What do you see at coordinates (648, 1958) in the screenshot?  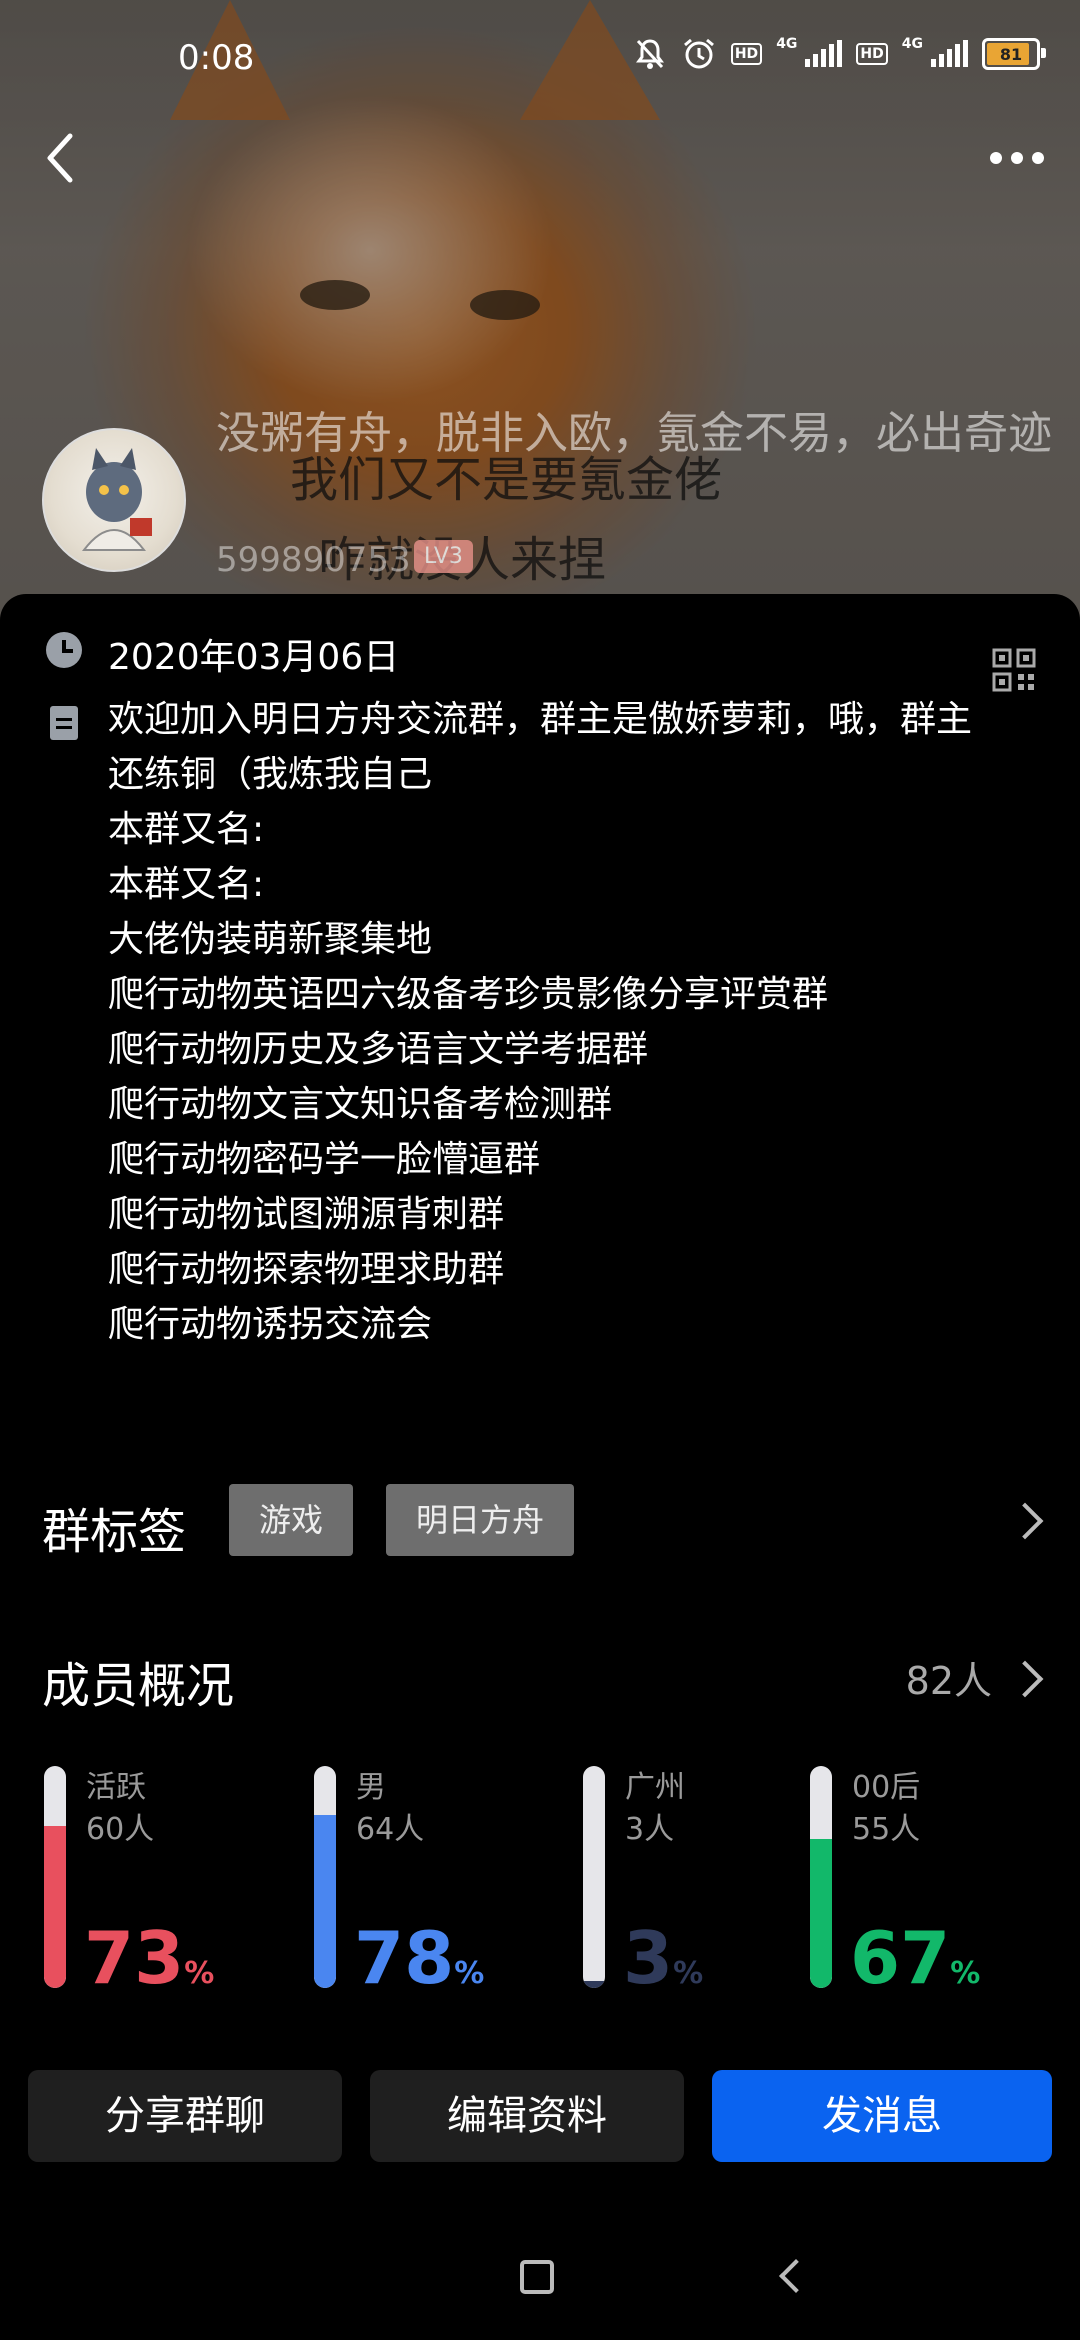 I see `stat-percent-value: 3` at bounding box center [648, 1958].